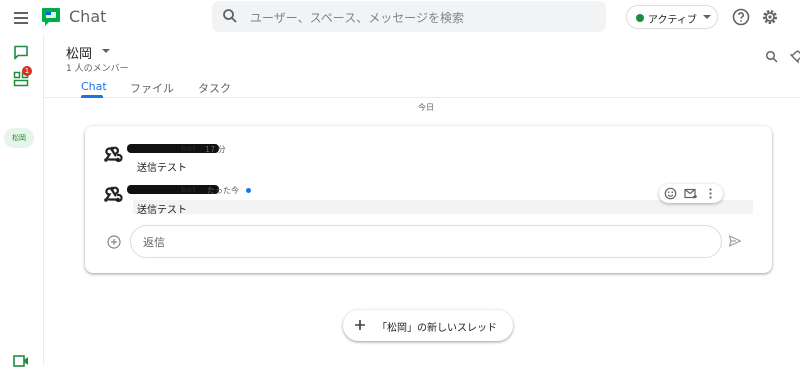 This screenshot has height=370, width=800. What do you see at coordinates (795, 57) in the screenshot?
I see `pin-icon` at bounding box center [795, 57].